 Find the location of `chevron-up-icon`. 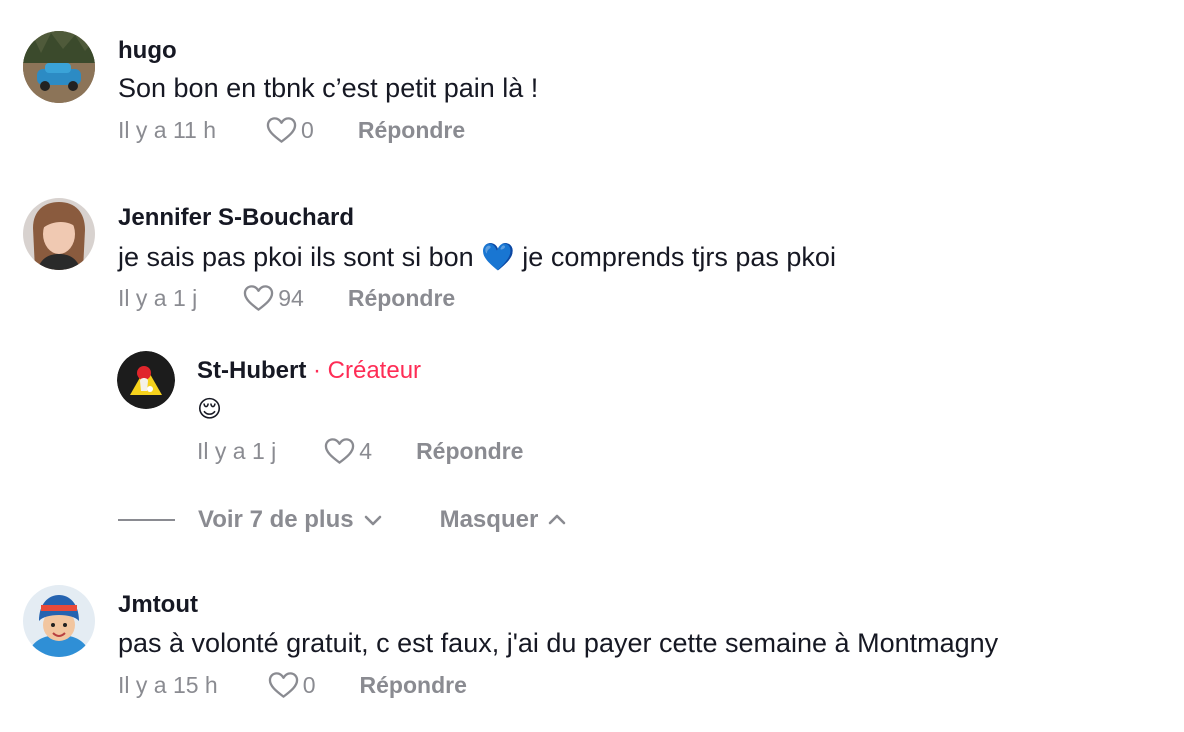

chevron-up-icon is located at coordinates (557, 519).